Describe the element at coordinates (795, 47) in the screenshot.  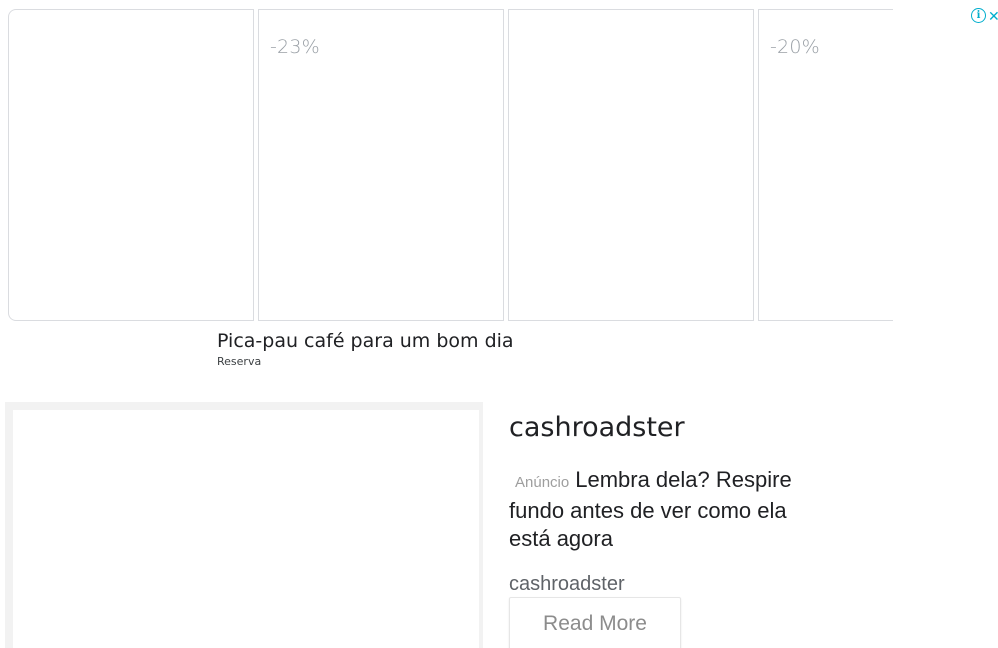
I see `discount-label: -20%` at that location.